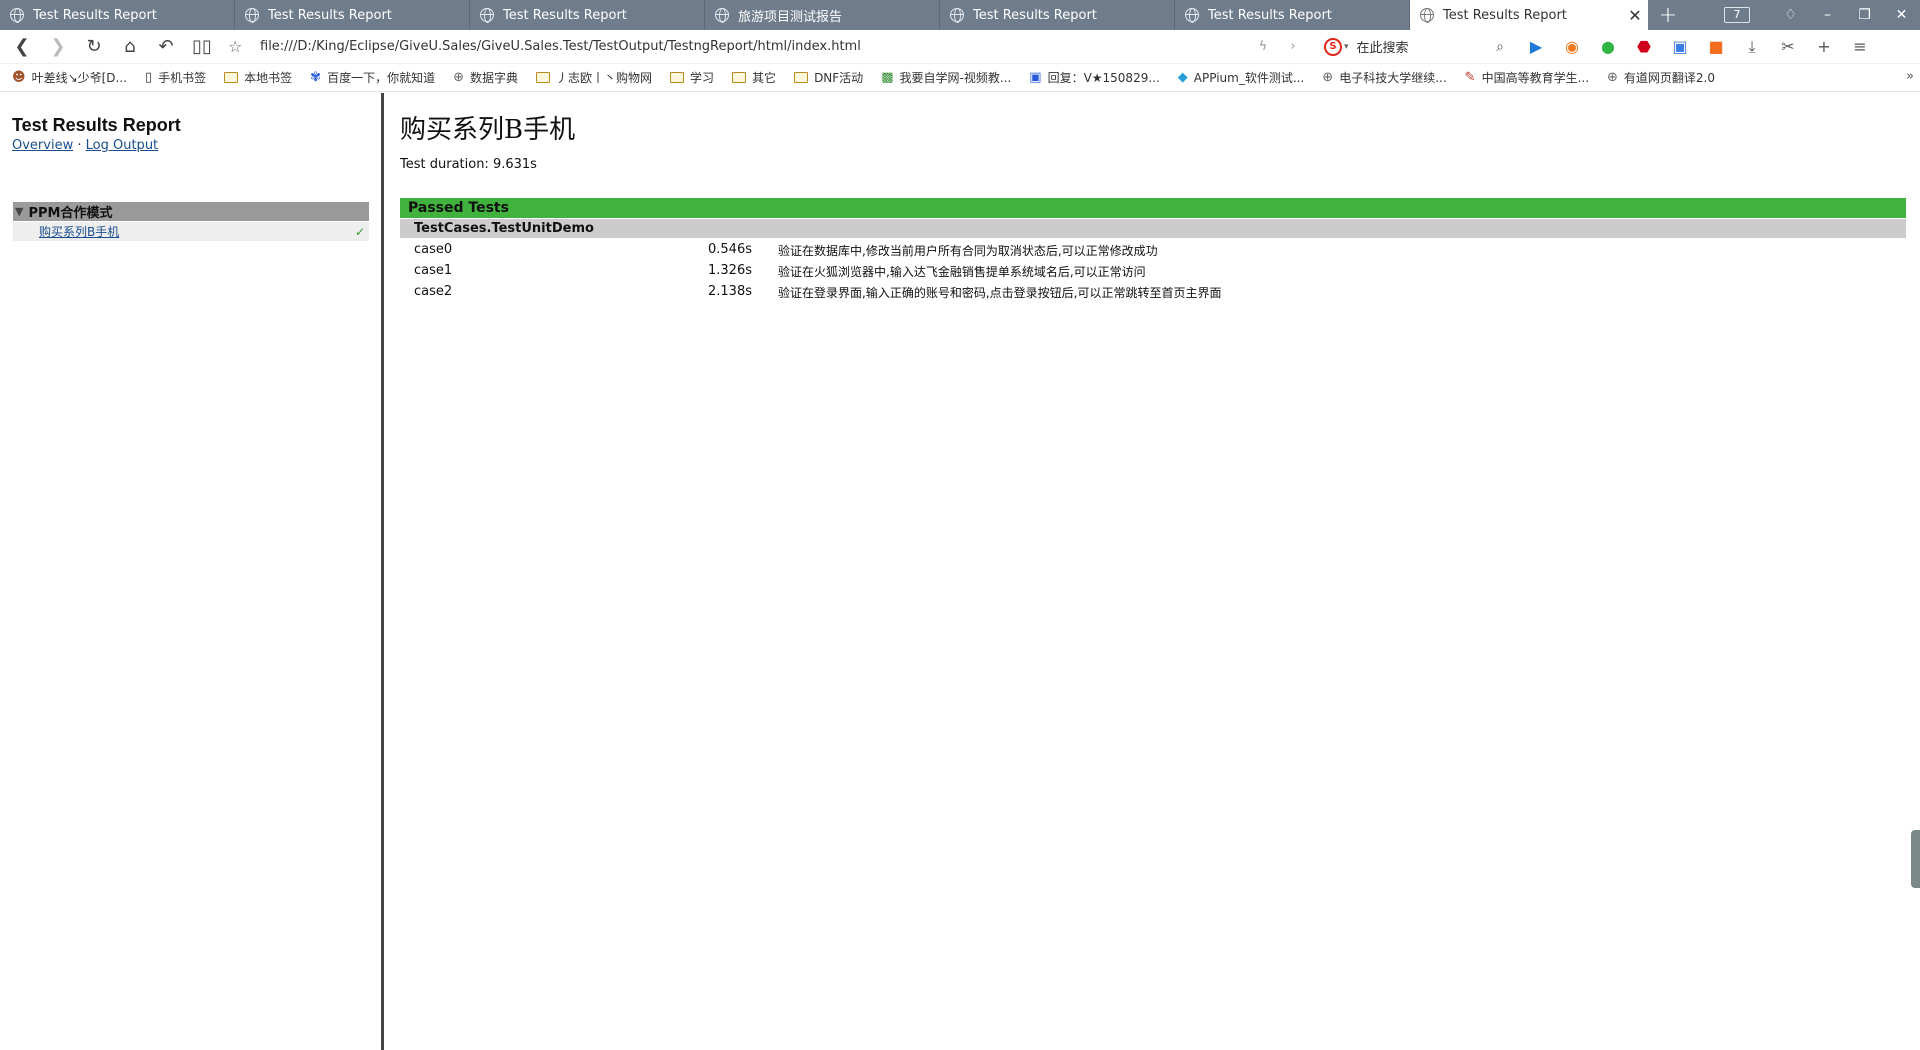  I want to click on check-icon: ✓, so click(359, 231).